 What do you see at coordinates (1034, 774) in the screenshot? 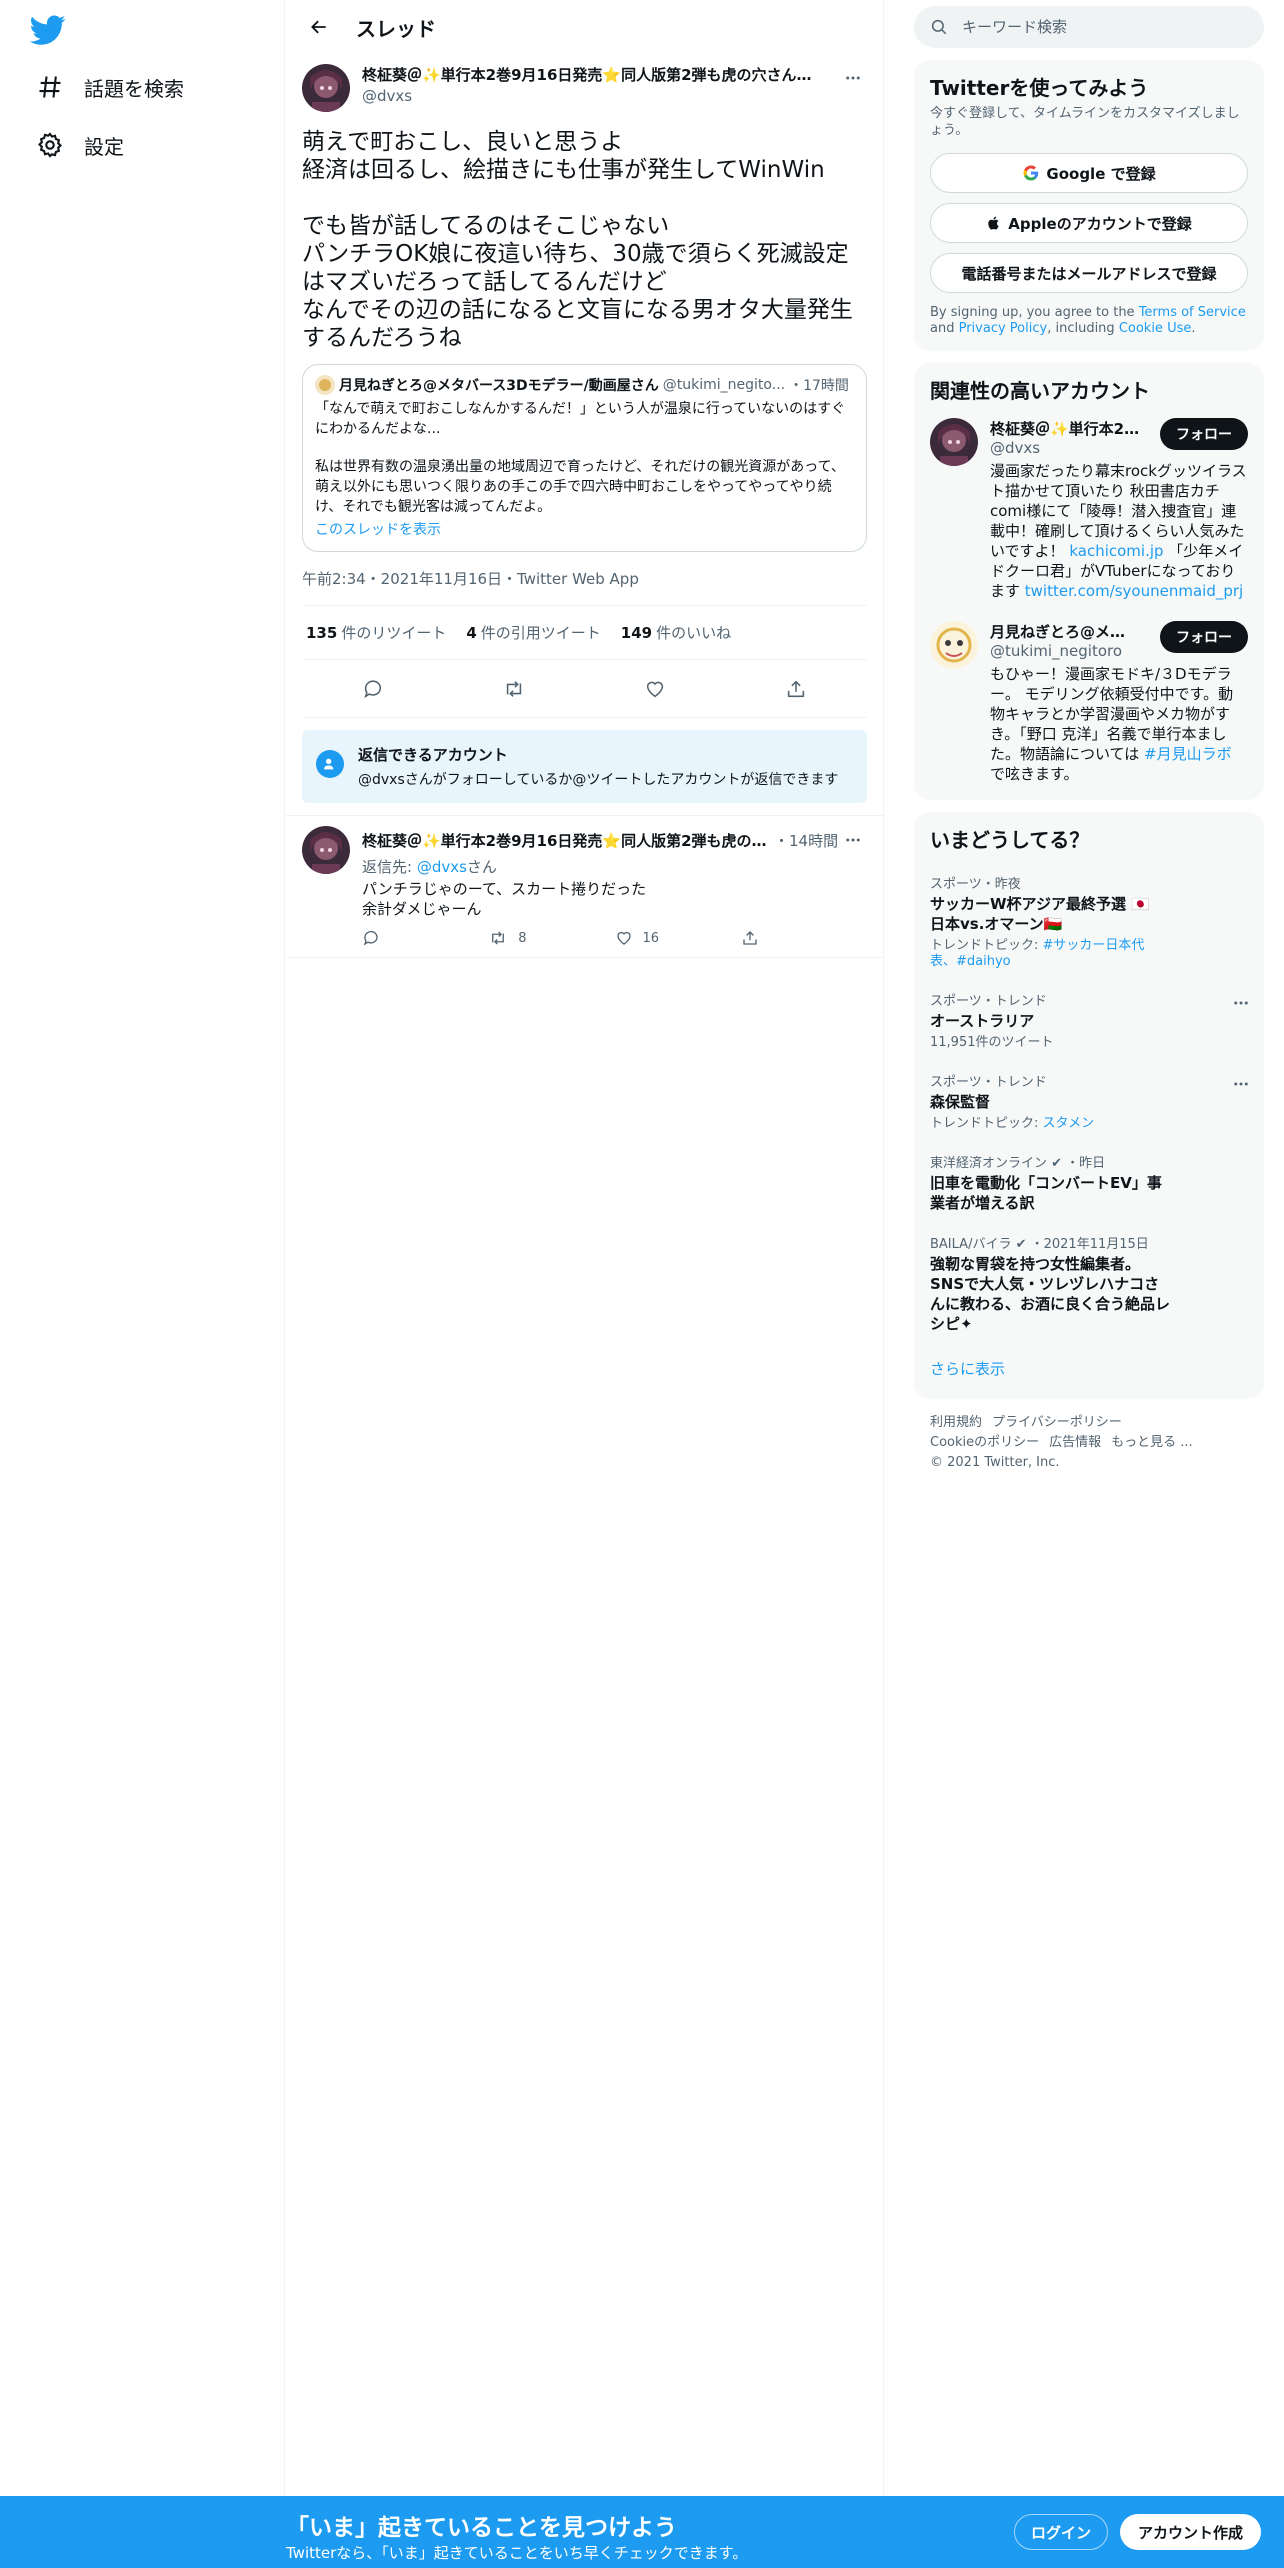
I see `bio-text: で呟きます。` at bounding box center [1034, 774].